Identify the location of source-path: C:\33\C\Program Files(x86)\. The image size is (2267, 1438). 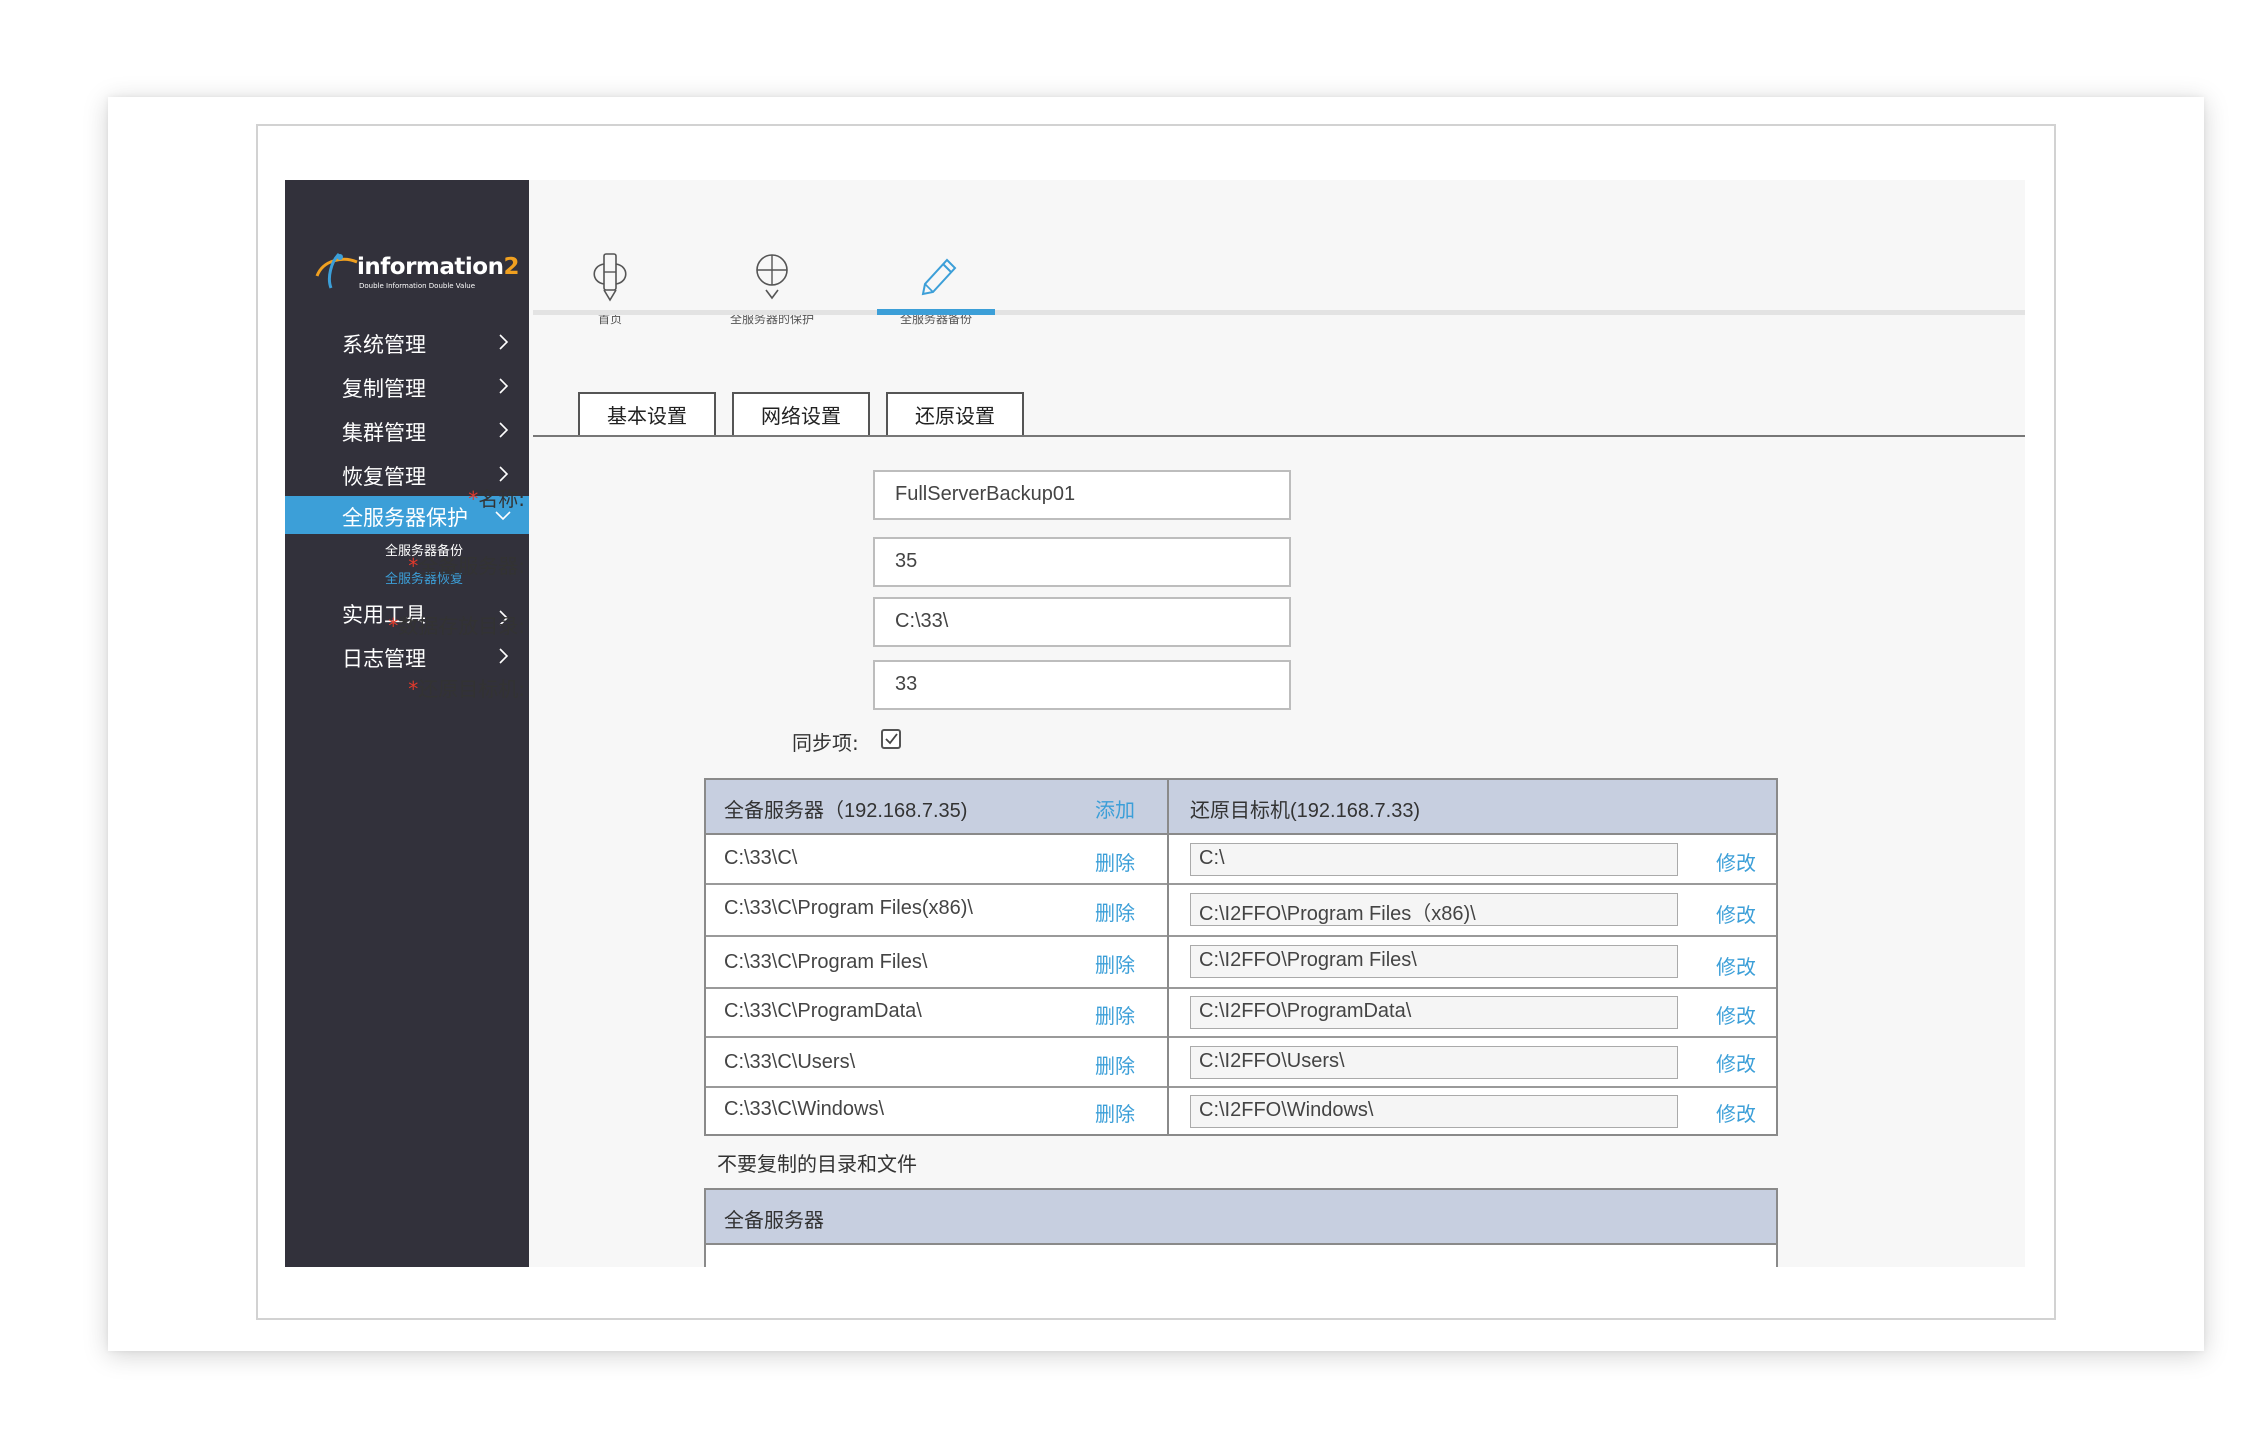
(848, 908).